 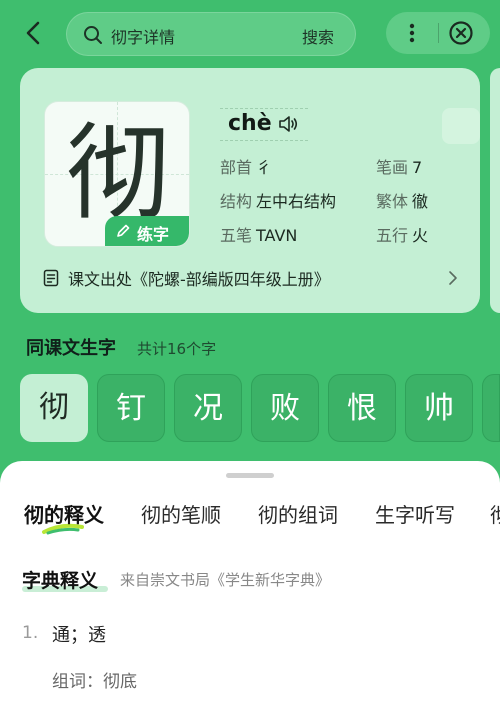 I want to click on tab-word-groups: 彻的组词, so click(x=298, y=513).